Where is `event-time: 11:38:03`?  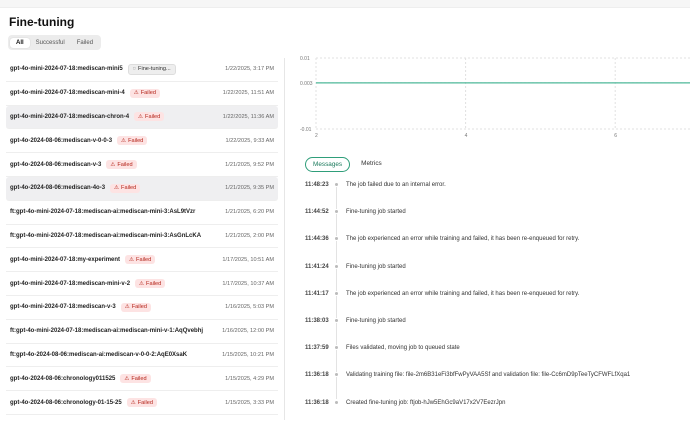 event-time: 11:38:03 is located at coordinates (317, 320).